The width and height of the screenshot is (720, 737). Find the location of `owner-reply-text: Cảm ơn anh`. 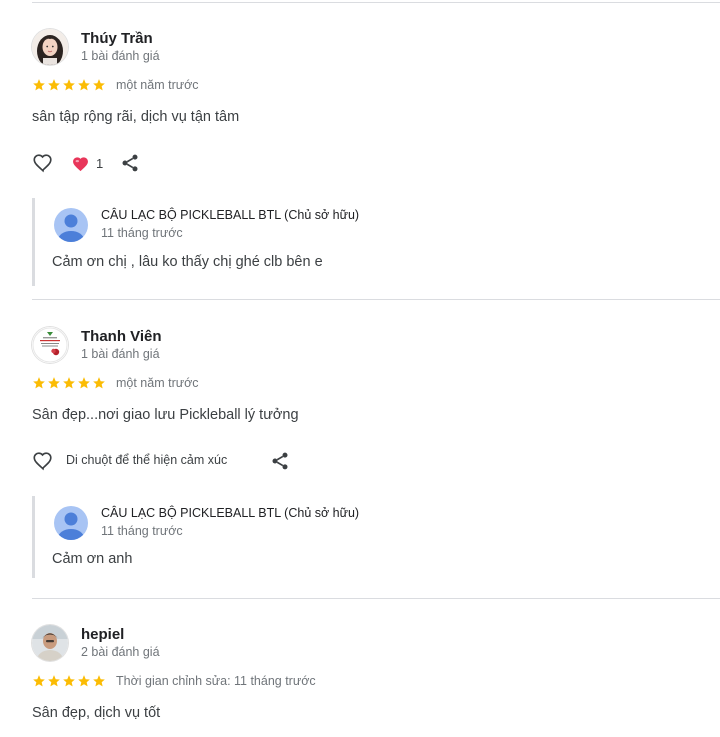

owner-reply-text: Cảm ơn anh is located at coordinates (92, 559).